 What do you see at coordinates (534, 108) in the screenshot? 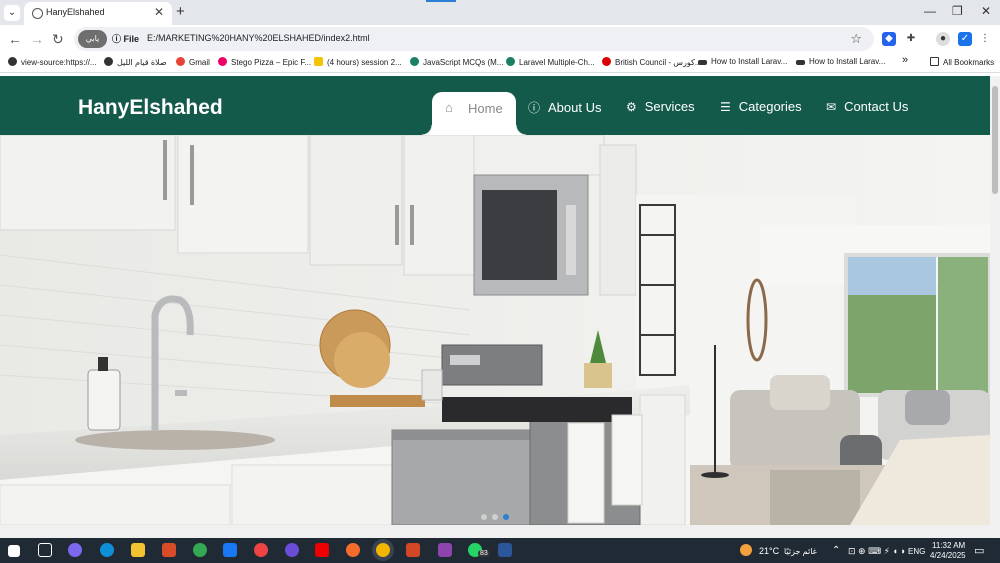
I see `info-icon: ⓘ` at bounding box center [534, 108].